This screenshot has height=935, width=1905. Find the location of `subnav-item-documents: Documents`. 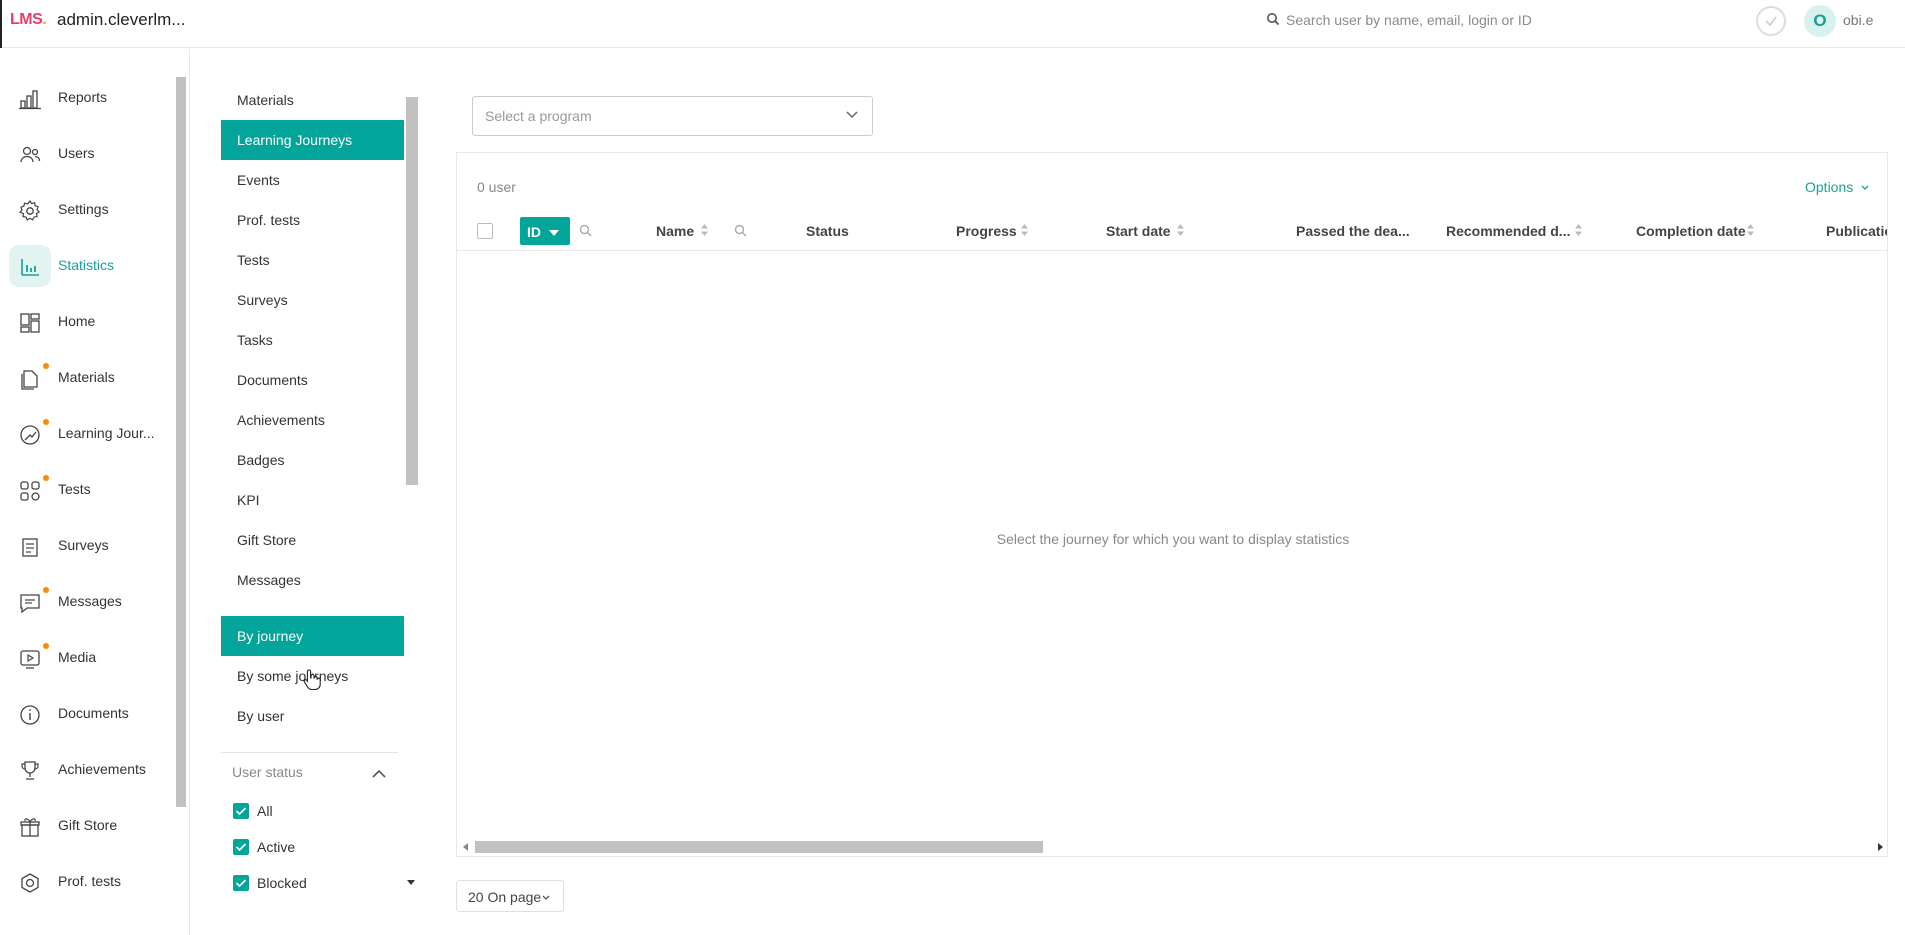

subnav-item-documents: Documents is located at coordinates (312, 380).